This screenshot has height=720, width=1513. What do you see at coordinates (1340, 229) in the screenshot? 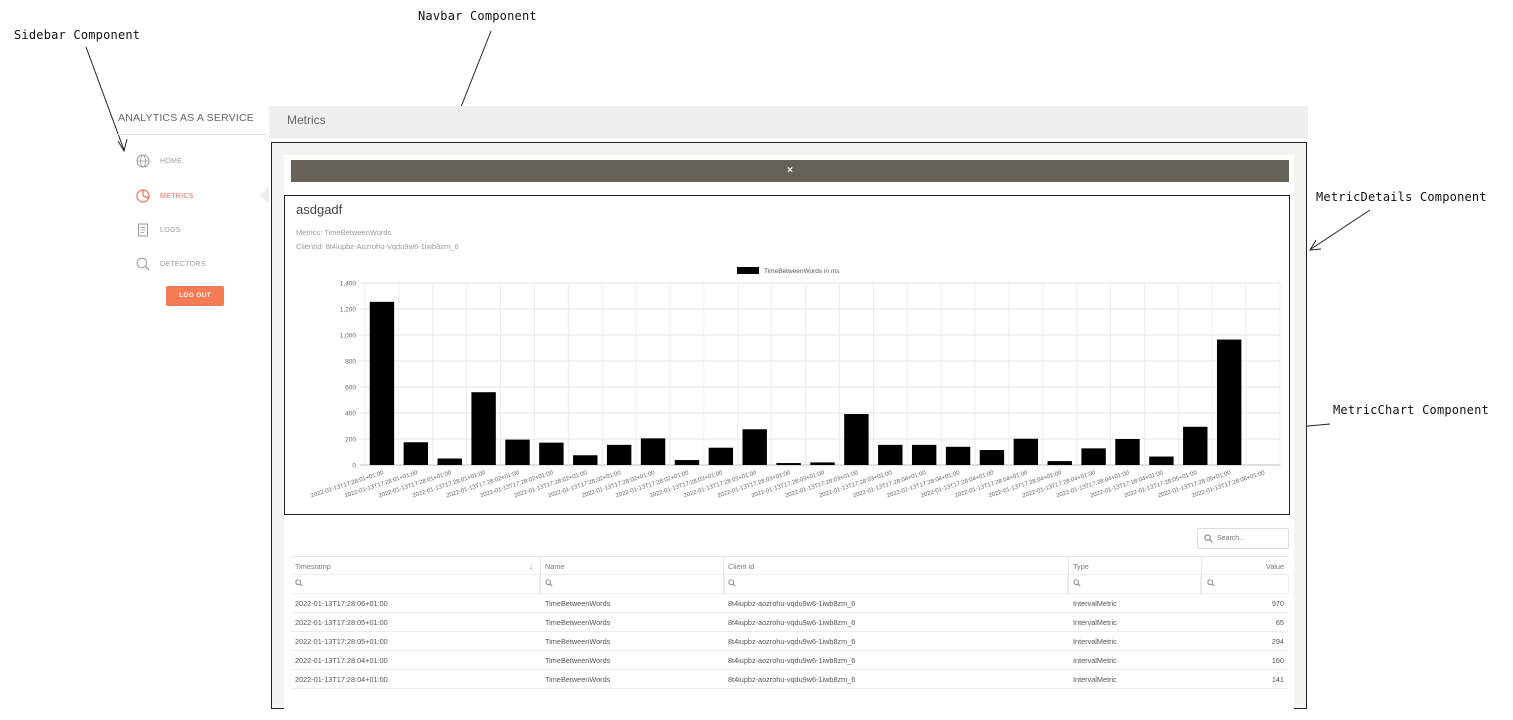
I see `arrow-details` at bounding box center [1340, 229].